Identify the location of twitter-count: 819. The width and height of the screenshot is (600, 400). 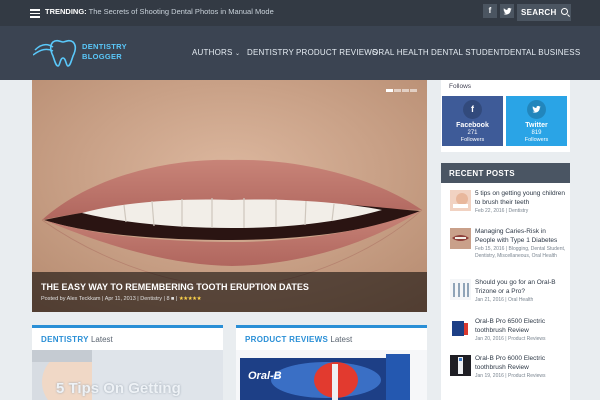
(536, 133).